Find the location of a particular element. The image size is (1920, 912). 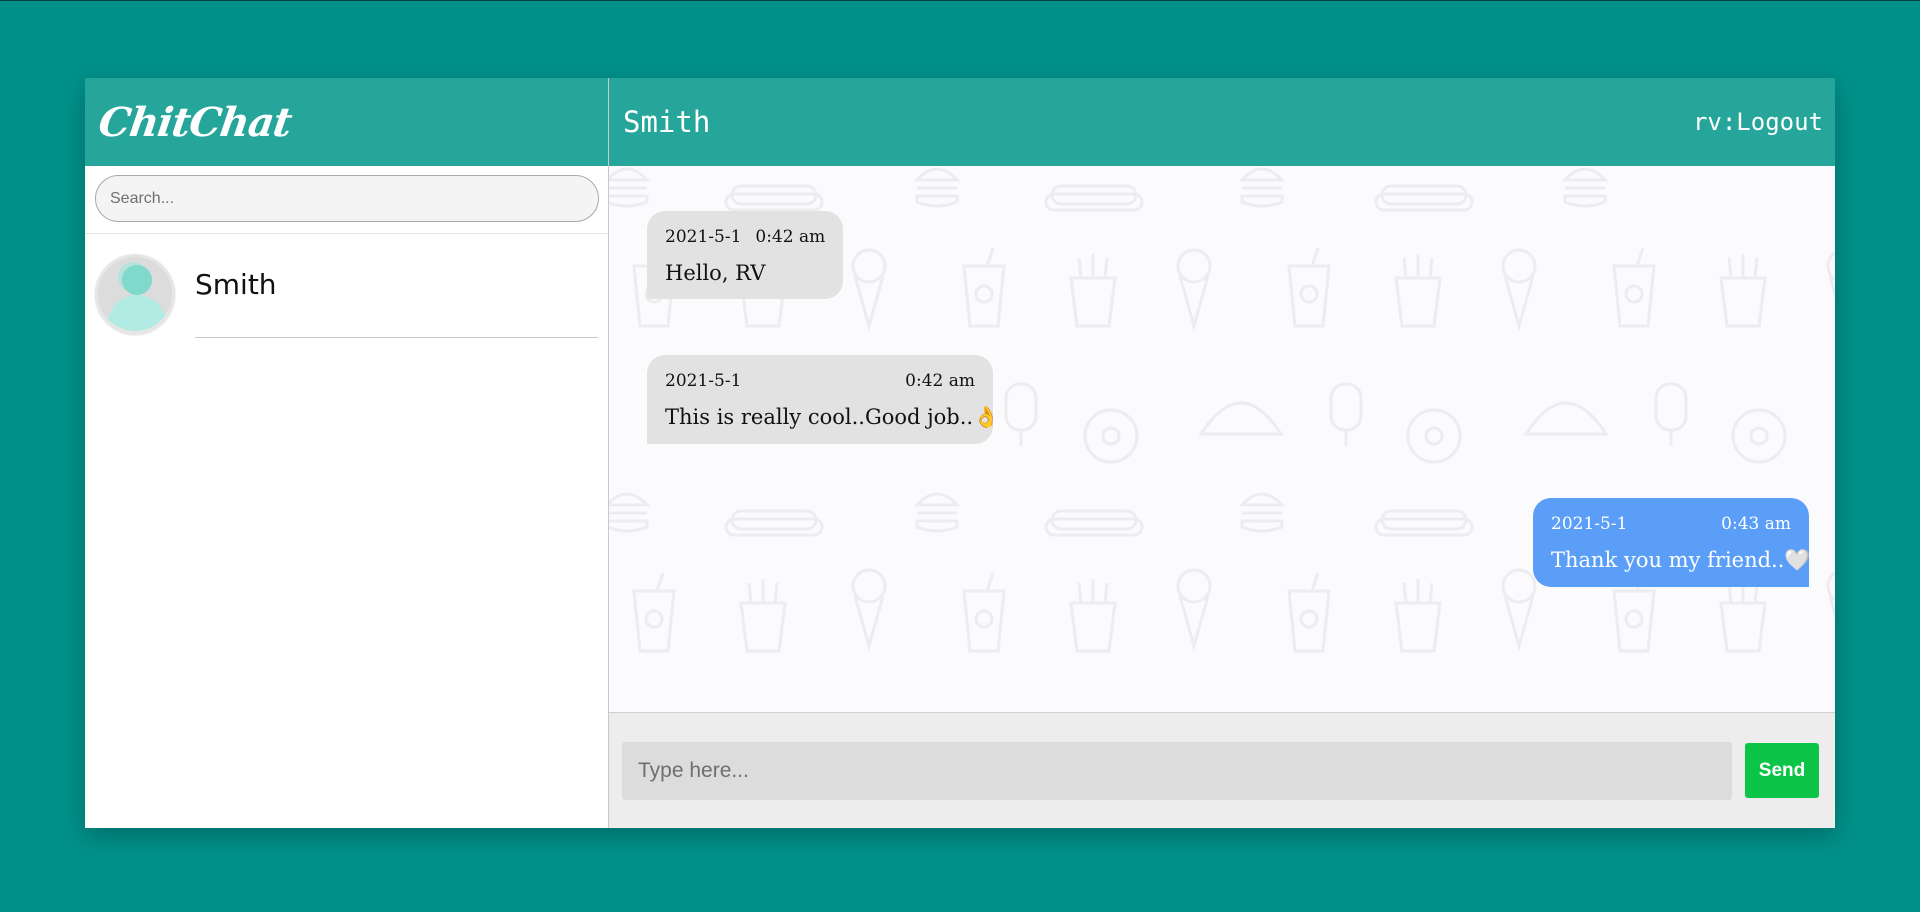

message-bubble-outgoing: 2021-5-1 0:43 am Thank you my friend..🤍 is located at coordinates (1672, 542).